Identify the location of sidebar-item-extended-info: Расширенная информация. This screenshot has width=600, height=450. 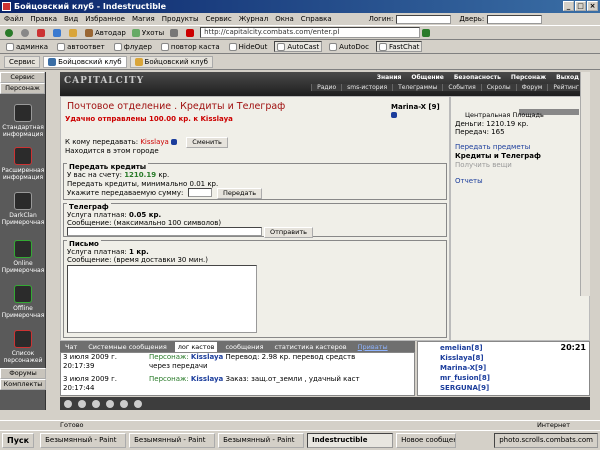
(23, 164).